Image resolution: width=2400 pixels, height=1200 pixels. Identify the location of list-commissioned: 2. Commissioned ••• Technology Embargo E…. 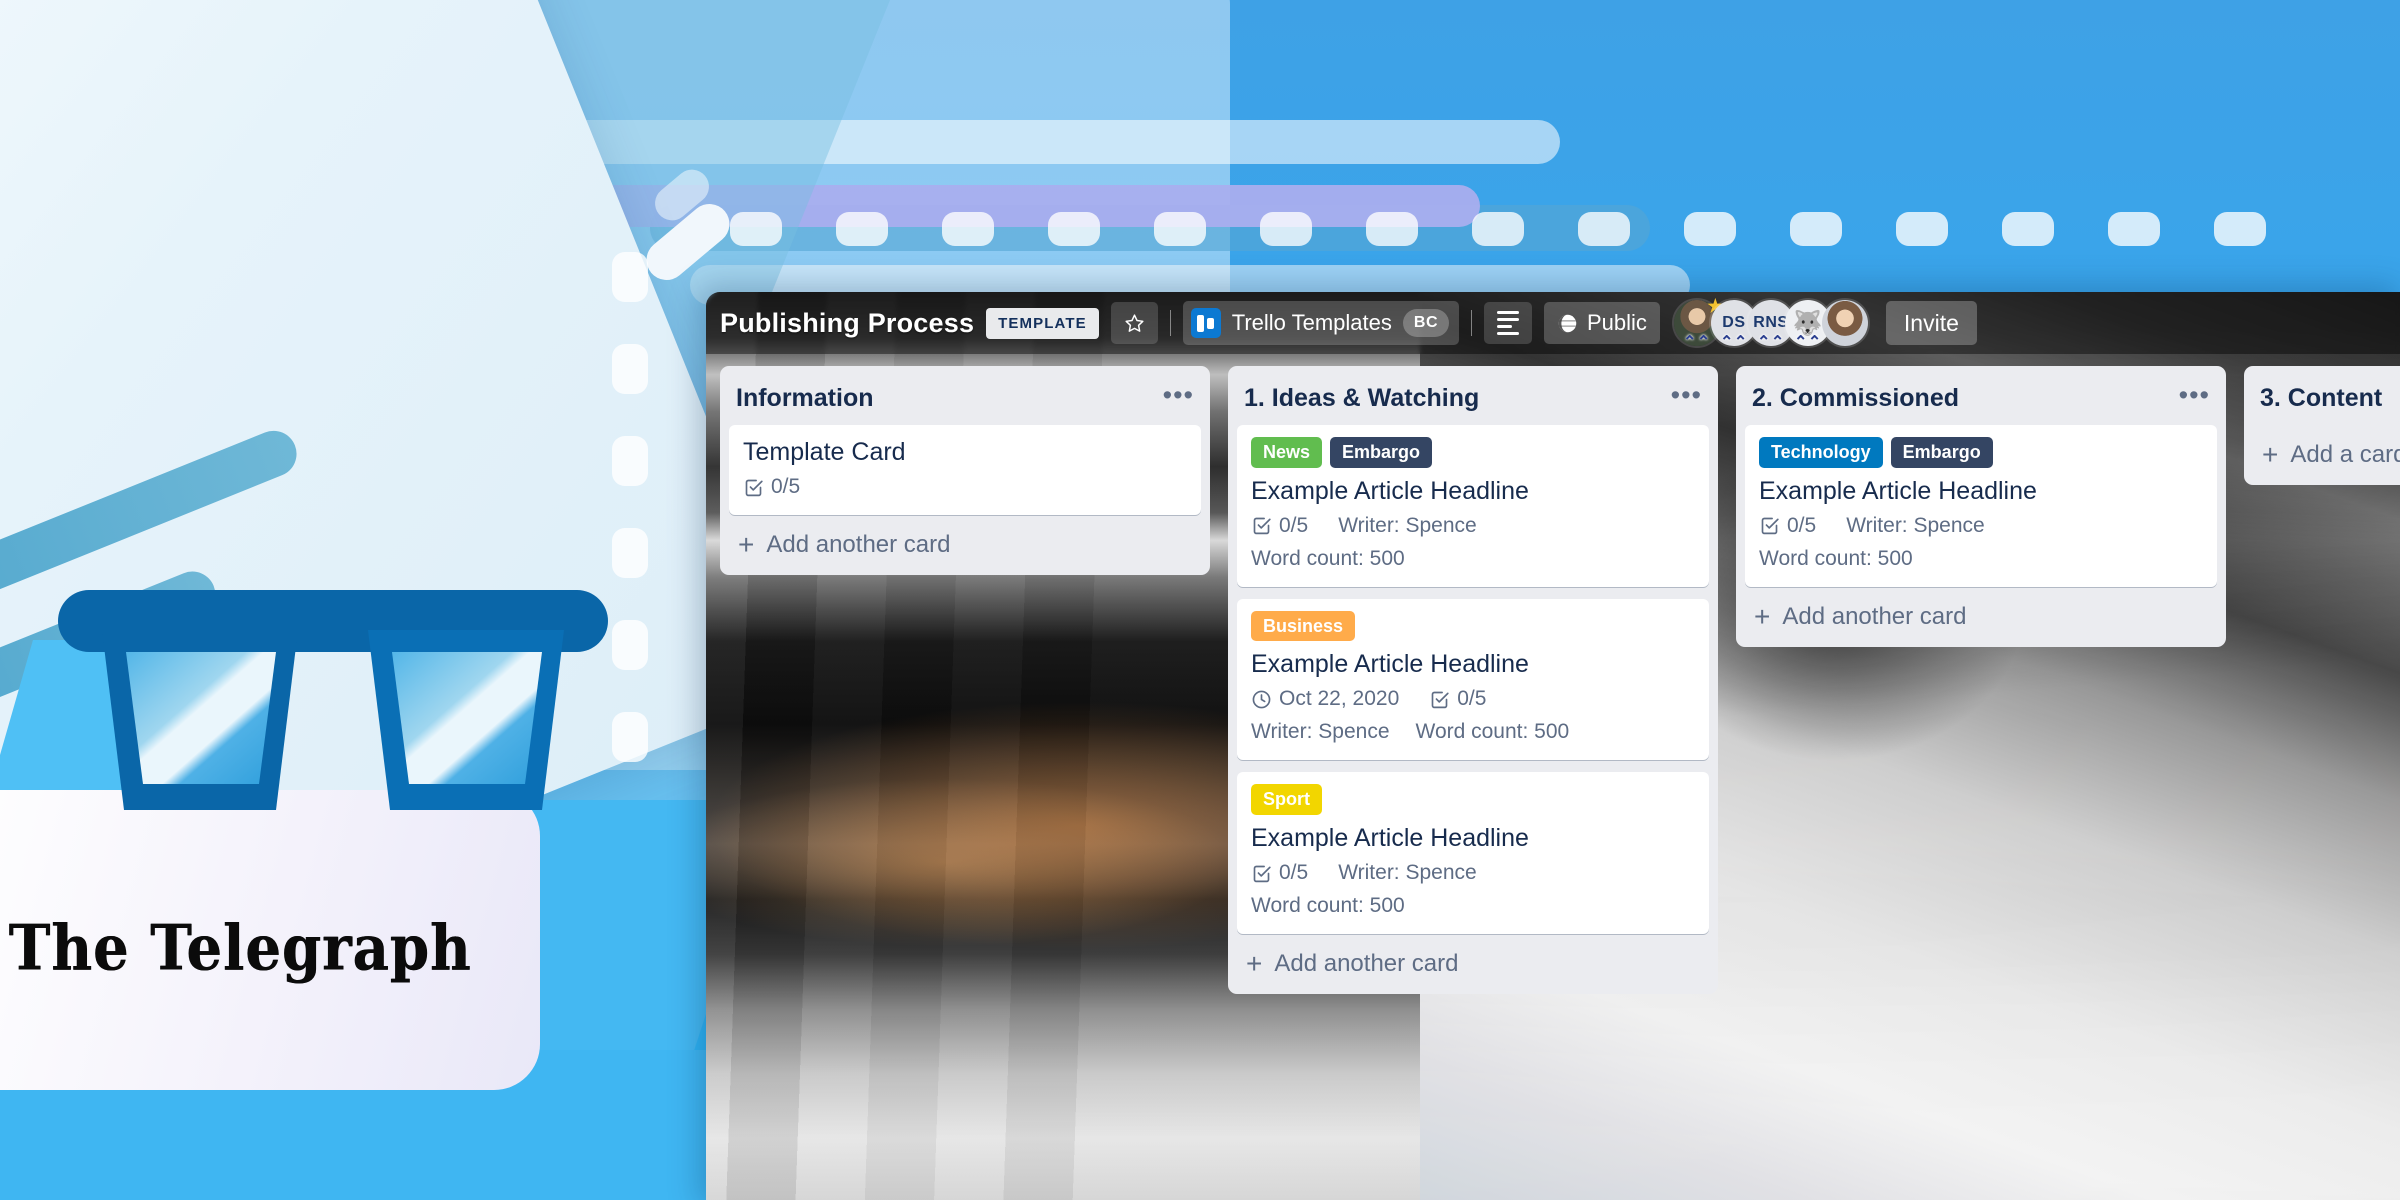
(1981, 506).